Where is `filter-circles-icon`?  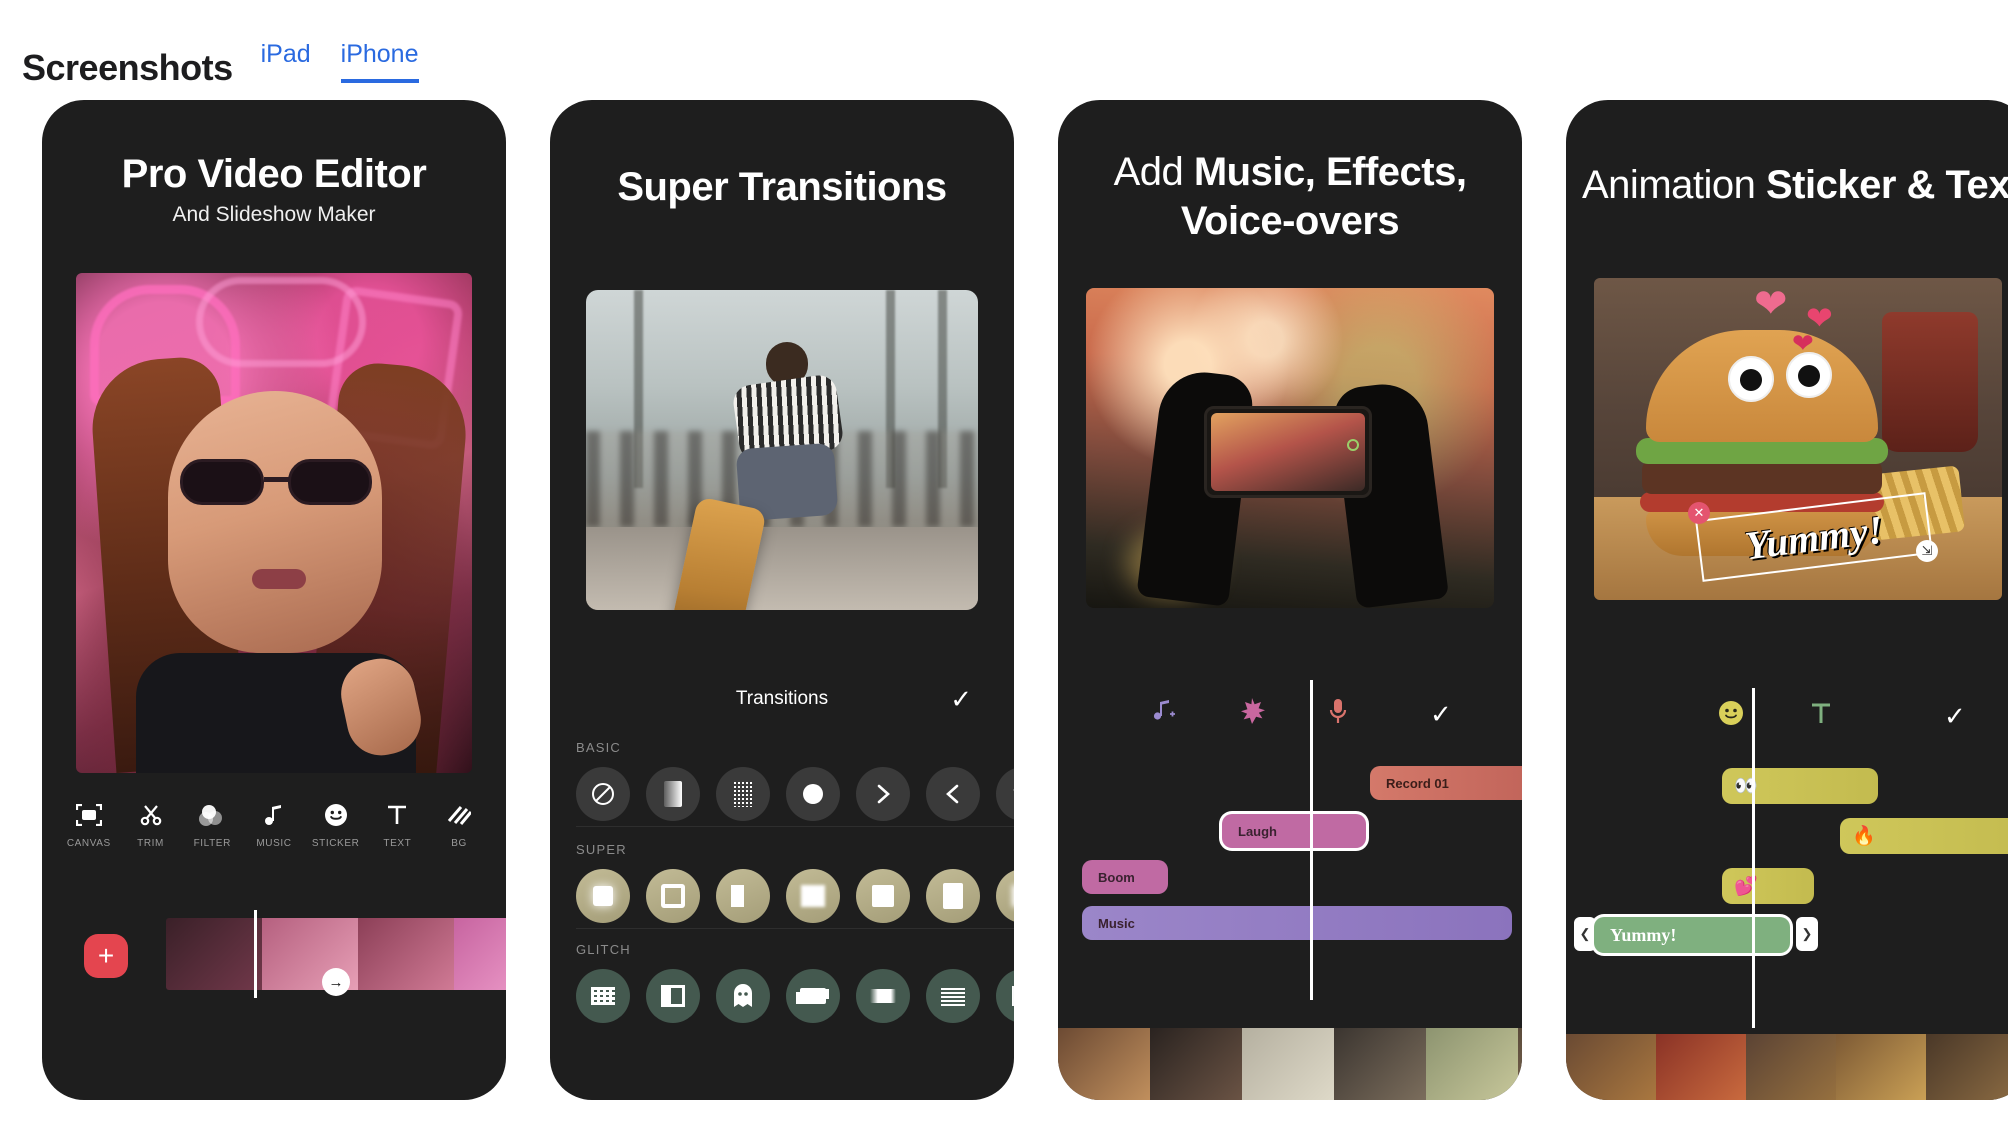 filter-circles-icon is located at coordinates (212, 815).